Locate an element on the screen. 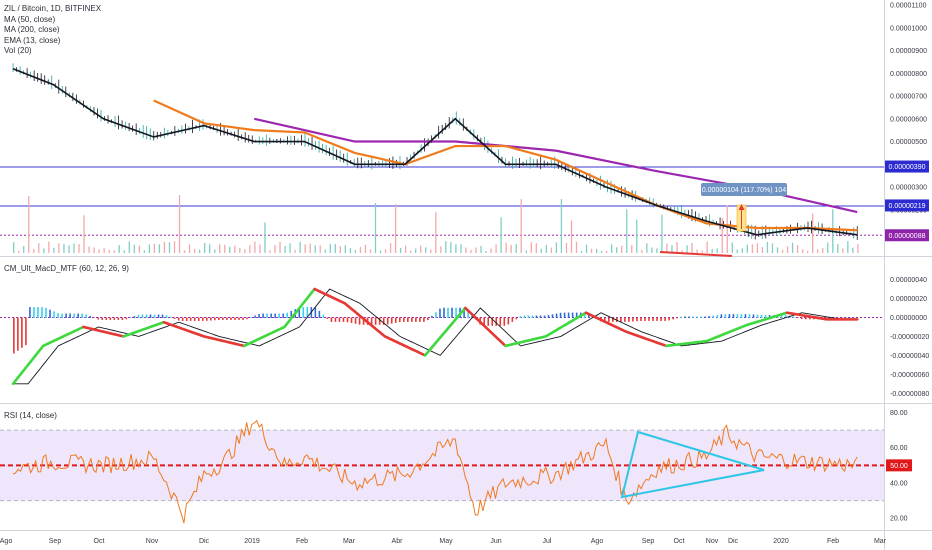 This screenshot has width=932, height=550. symbol-title: ZIL / Bitcoin, 1D, BITFINEX is located at coordinates (52, 9).